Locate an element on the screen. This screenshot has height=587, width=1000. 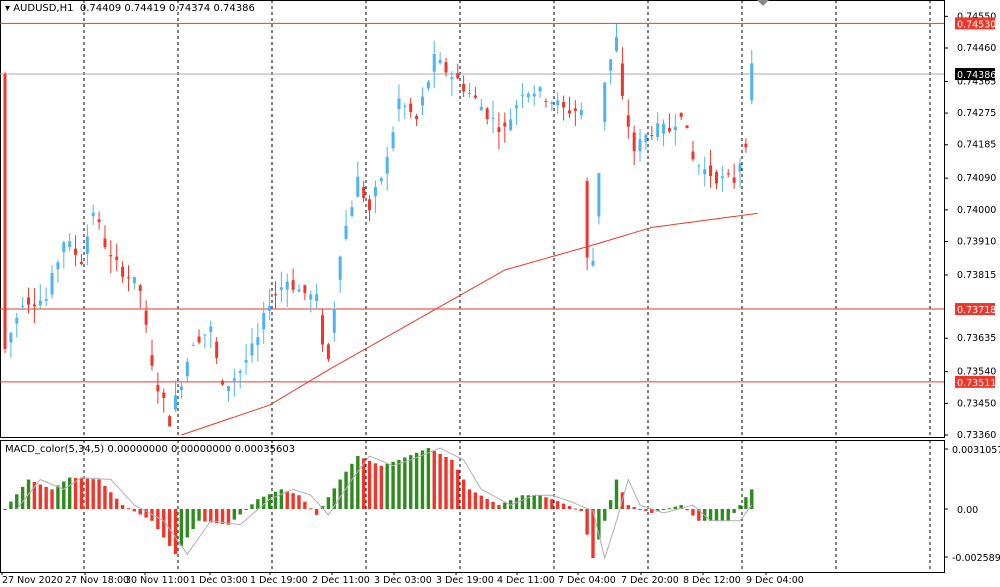
time-tick-label: 2 Dec 11:00 is located at coordinates (341, 580).